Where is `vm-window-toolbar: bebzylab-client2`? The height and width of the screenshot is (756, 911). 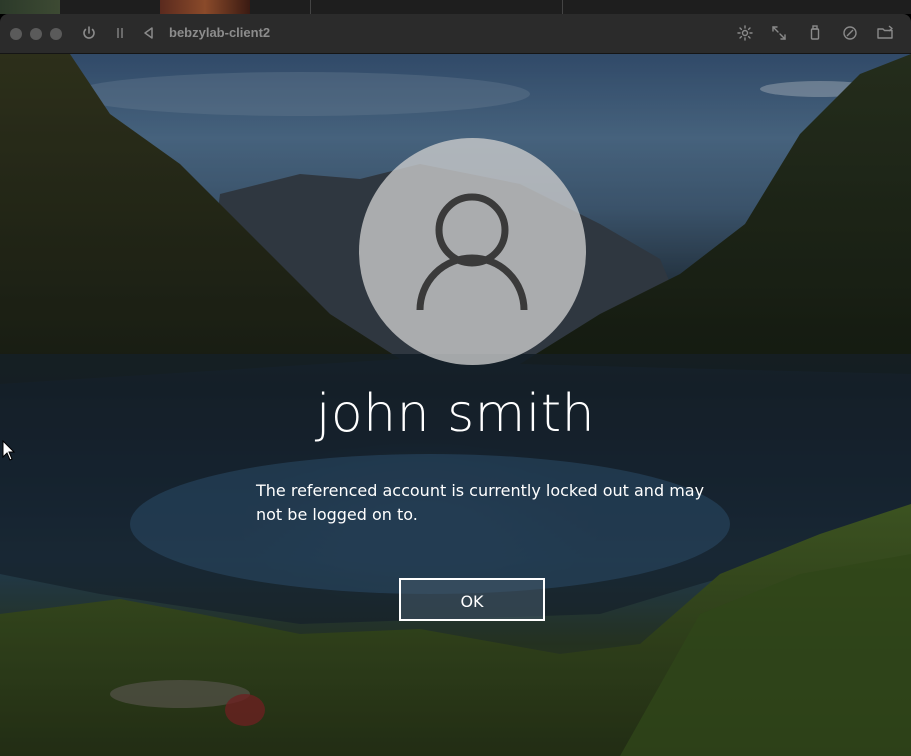 vm-window-toolbar: bebzylab-client2 is located at coordinates (455, 34).